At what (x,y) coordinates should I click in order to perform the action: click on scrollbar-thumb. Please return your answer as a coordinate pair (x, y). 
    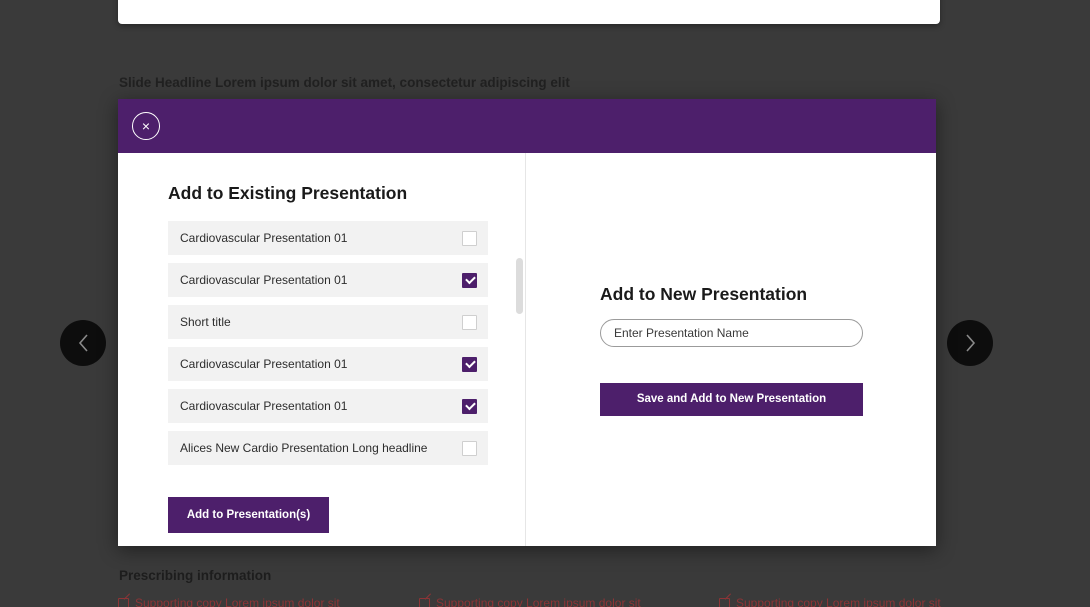
    Looking at the image, I should click on (519, 286).